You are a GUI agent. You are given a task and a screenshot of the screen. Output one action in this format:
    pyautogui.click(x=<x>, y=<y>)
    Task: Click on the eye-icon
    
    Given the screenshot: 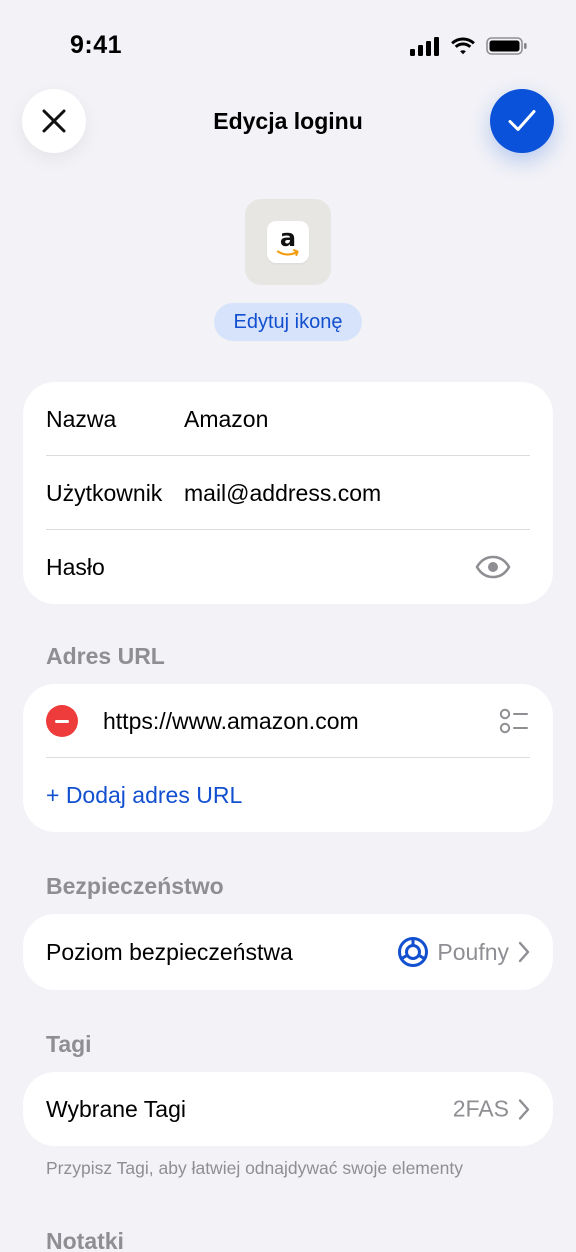 What is the action you would take?
    pyautogui.click(x=493, y=567)
    